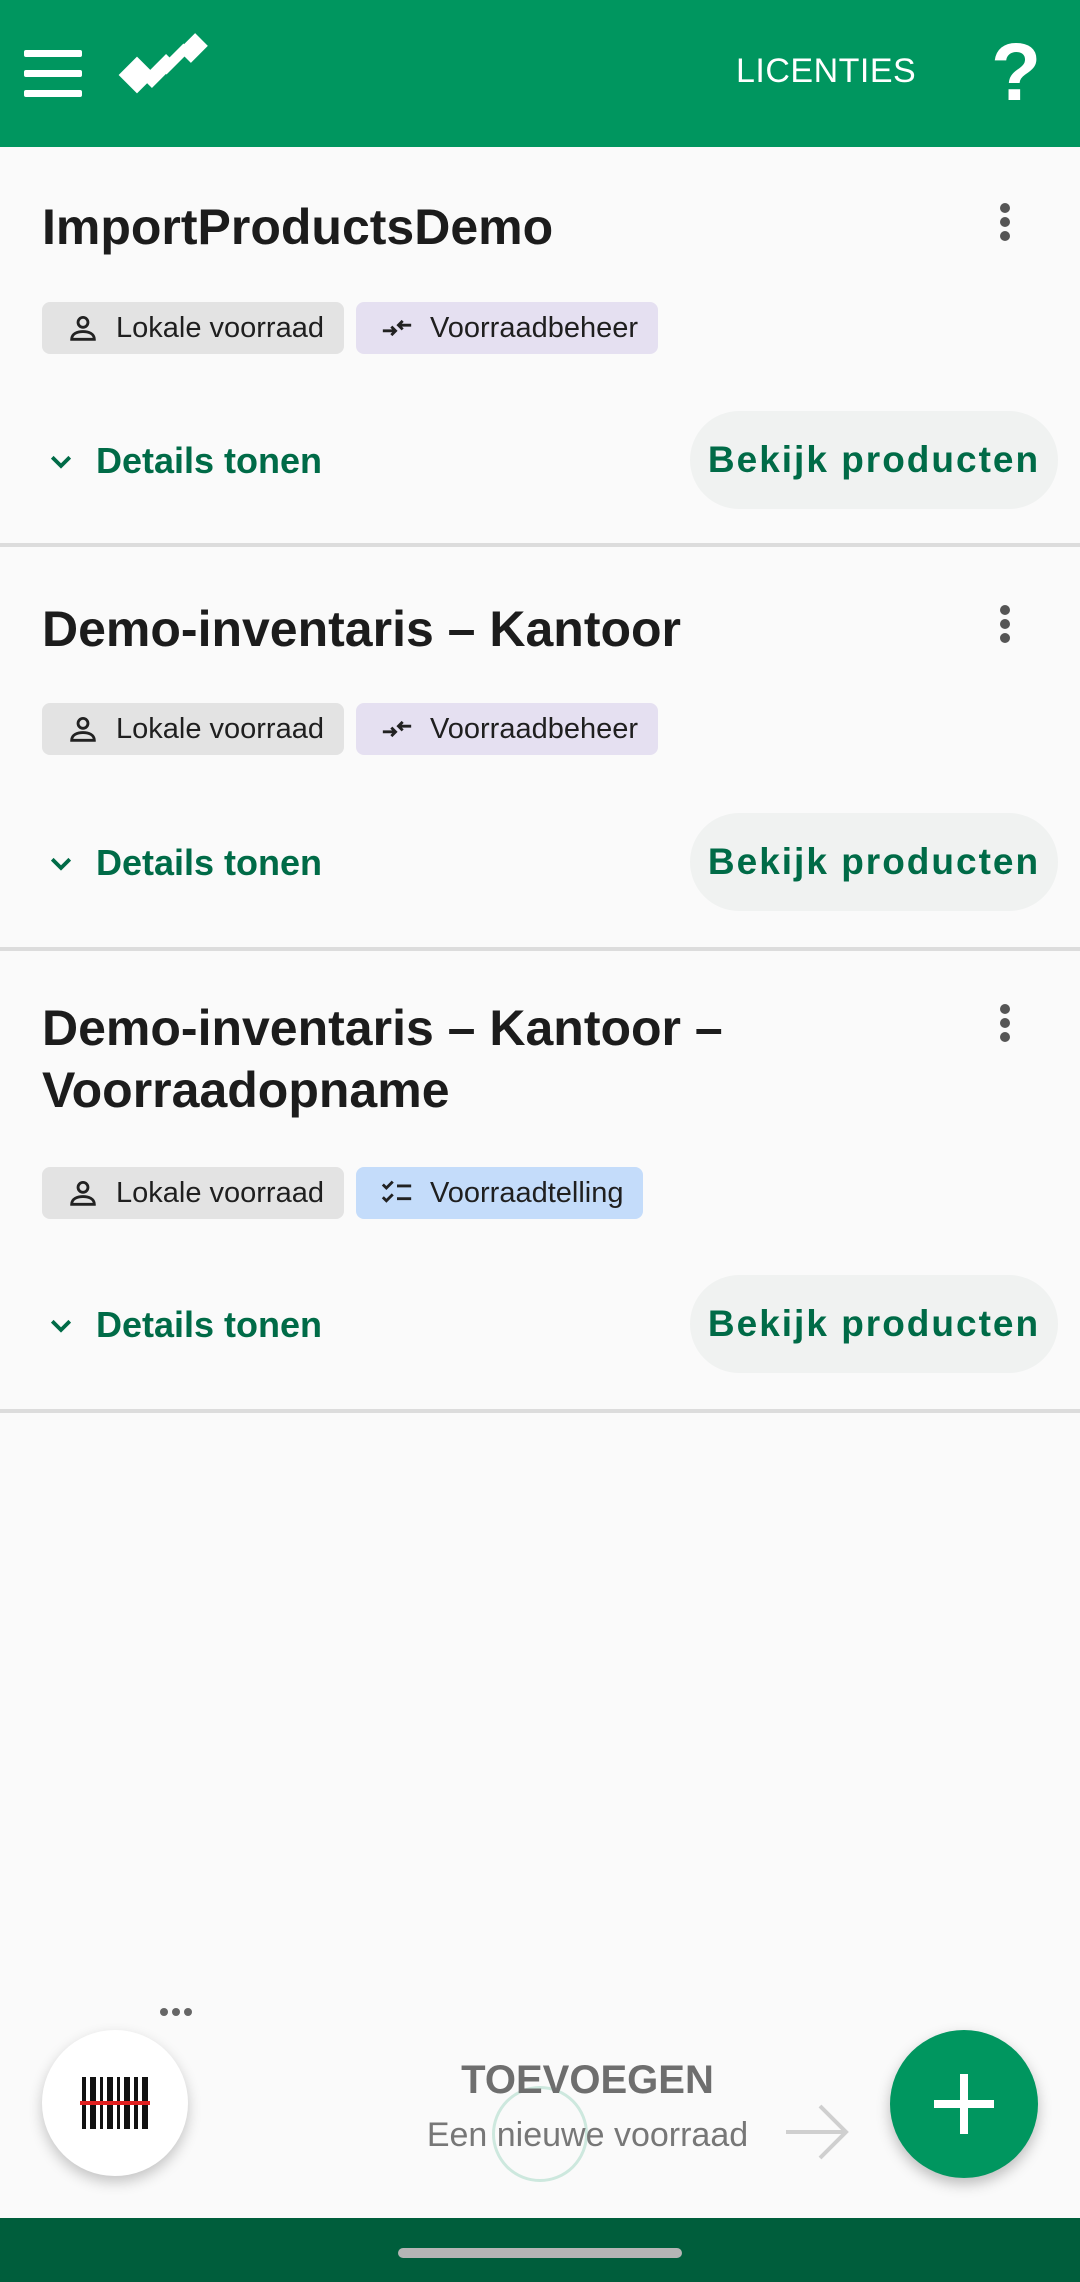 This screenshot has width=1080, height=2282. Describe the element at coordinates (540, 73) in the screenshot. I see `app-bar: LICENTIES ?` at that location.